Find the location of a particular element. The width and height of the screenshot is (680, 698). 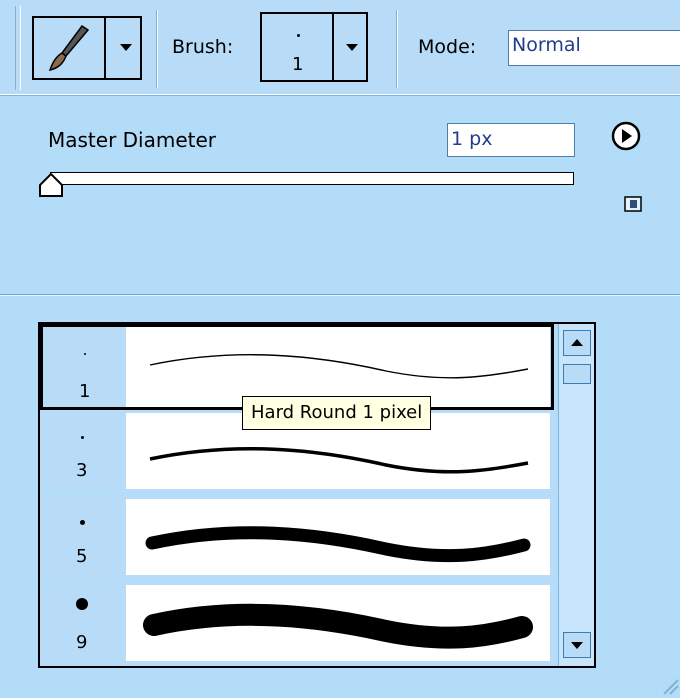

toolbar-grip is located at coordinates (18, 48).